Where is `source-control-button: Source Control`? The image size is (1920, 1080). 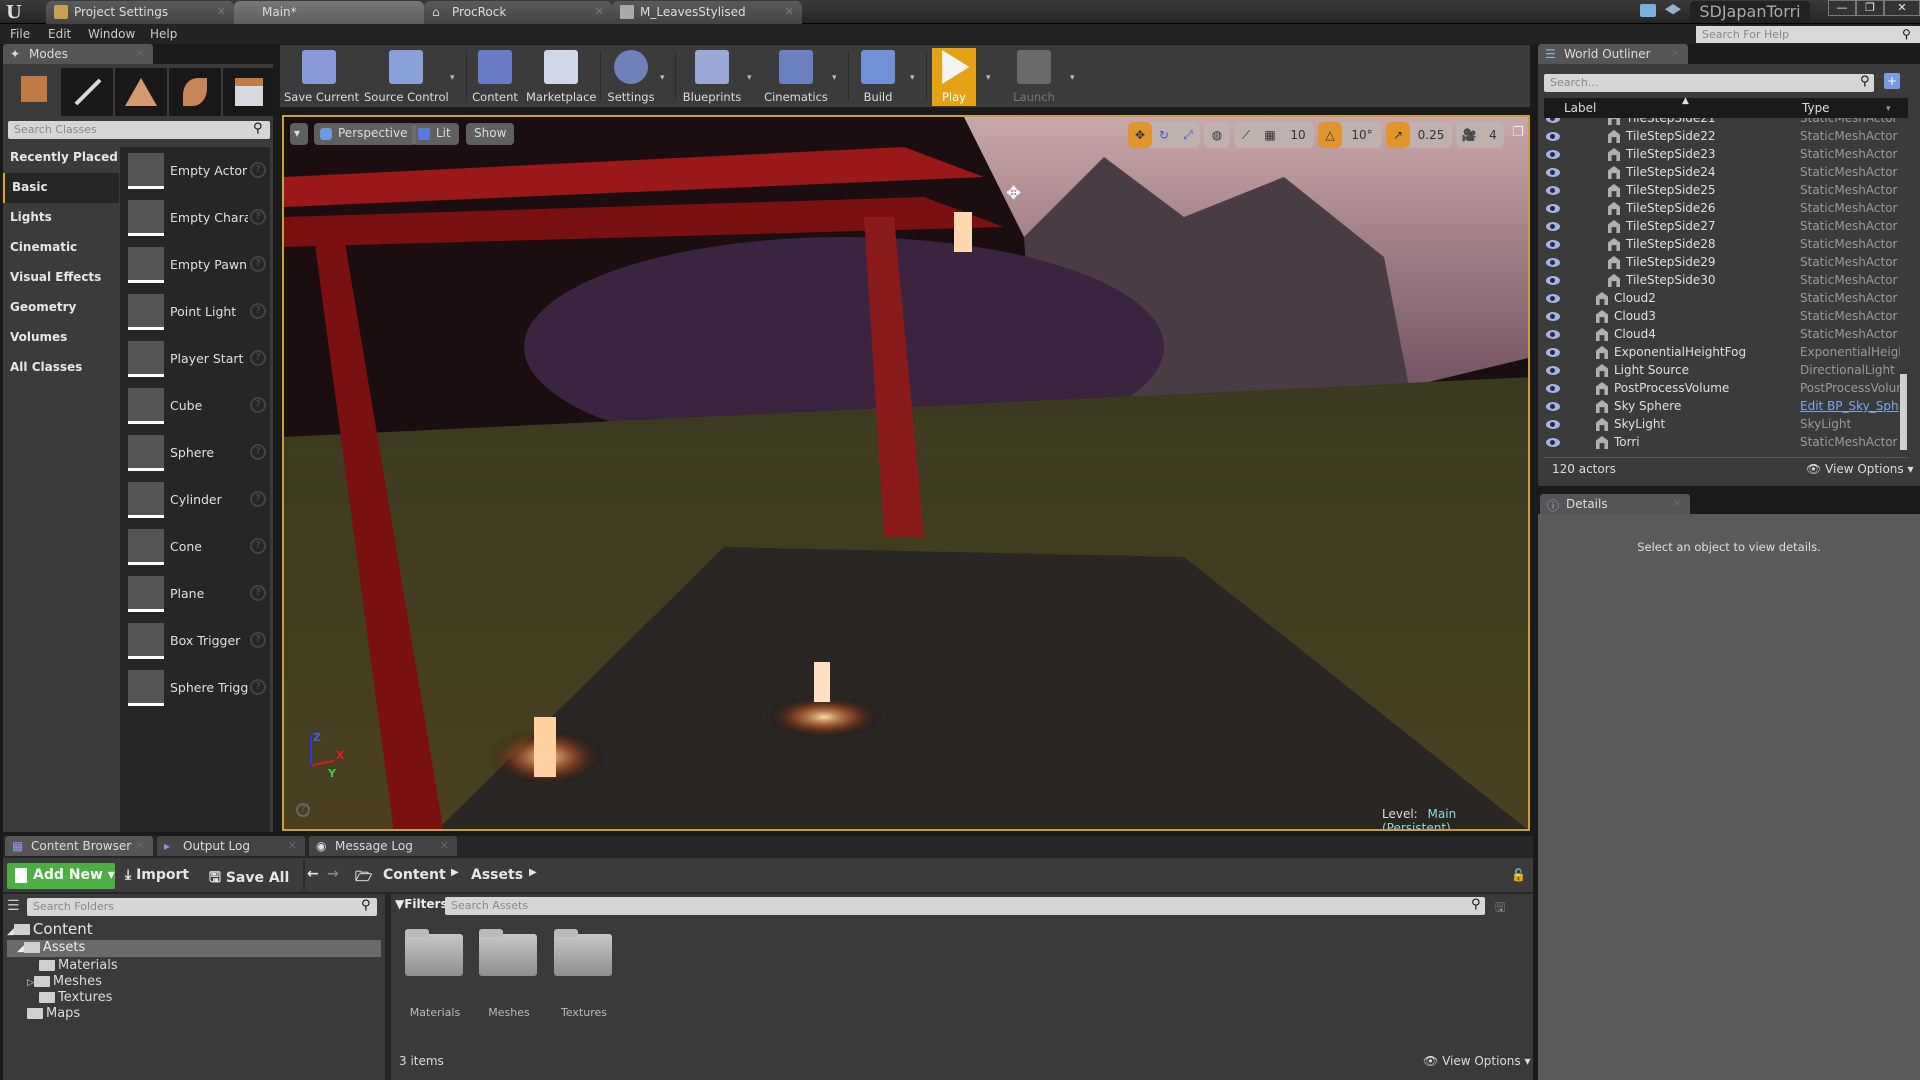 source-control-button: Source Control is located at coordinates (406, 77).